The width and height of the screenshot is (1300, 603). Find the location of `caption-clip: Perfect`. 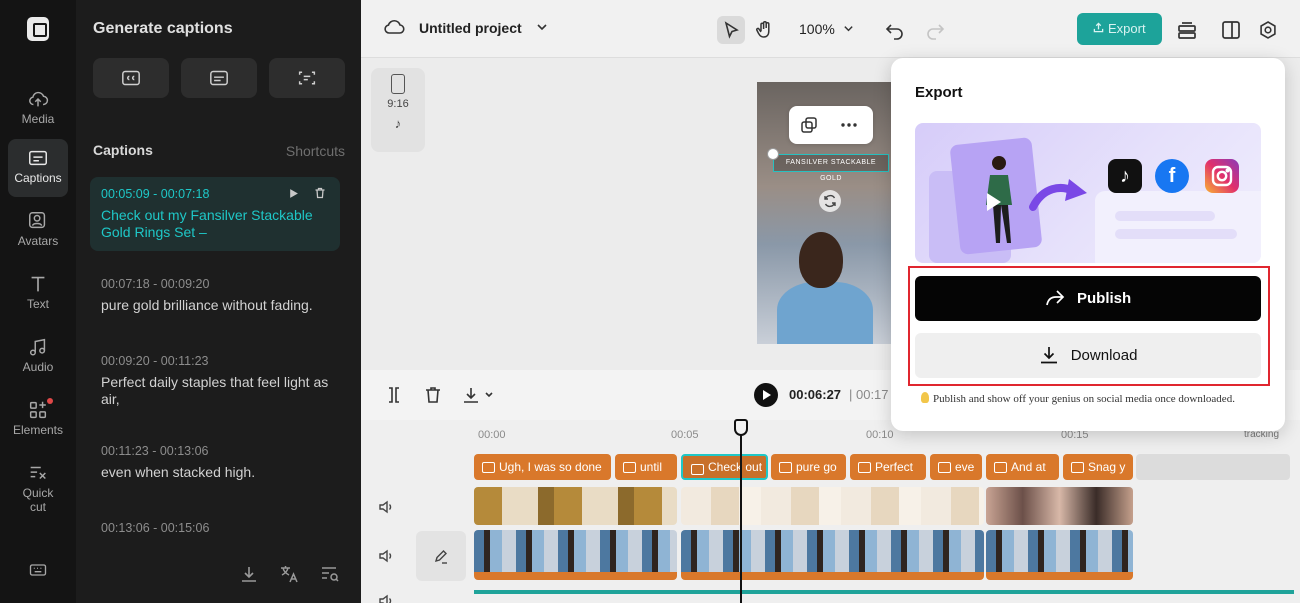

caption-clip: Perfect is located at coordinates (888, 467).